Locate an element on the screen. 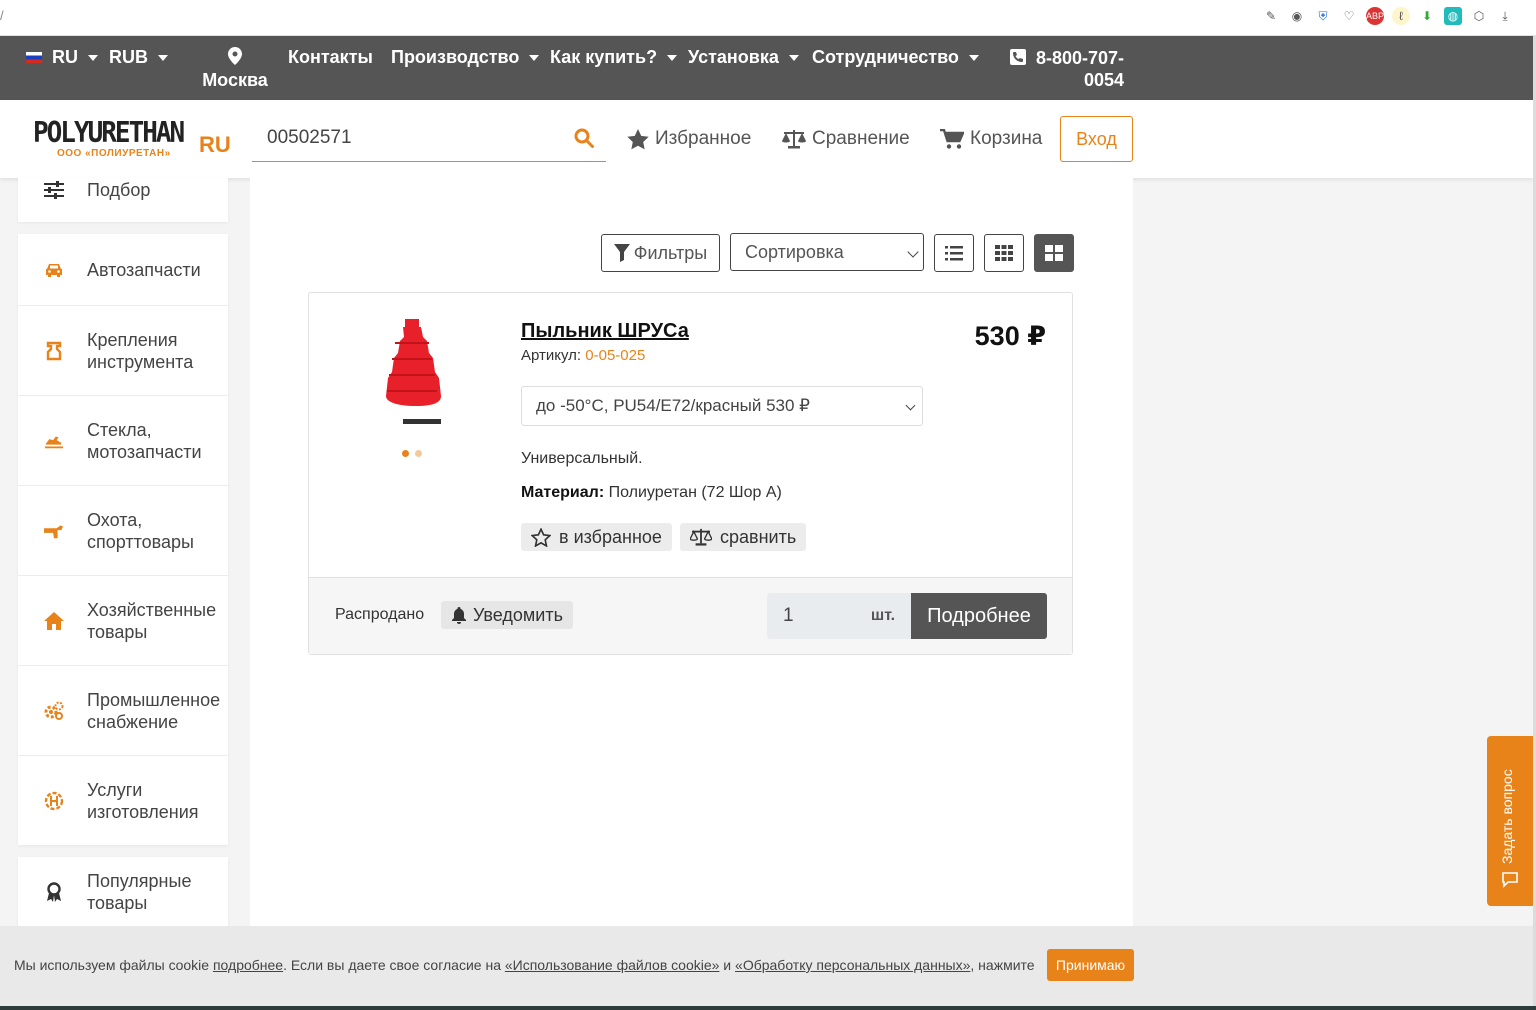 This screenshot has height=1010, width=1536. download-arrow-icon: ⬇ is located at coordinates (1427, 16).